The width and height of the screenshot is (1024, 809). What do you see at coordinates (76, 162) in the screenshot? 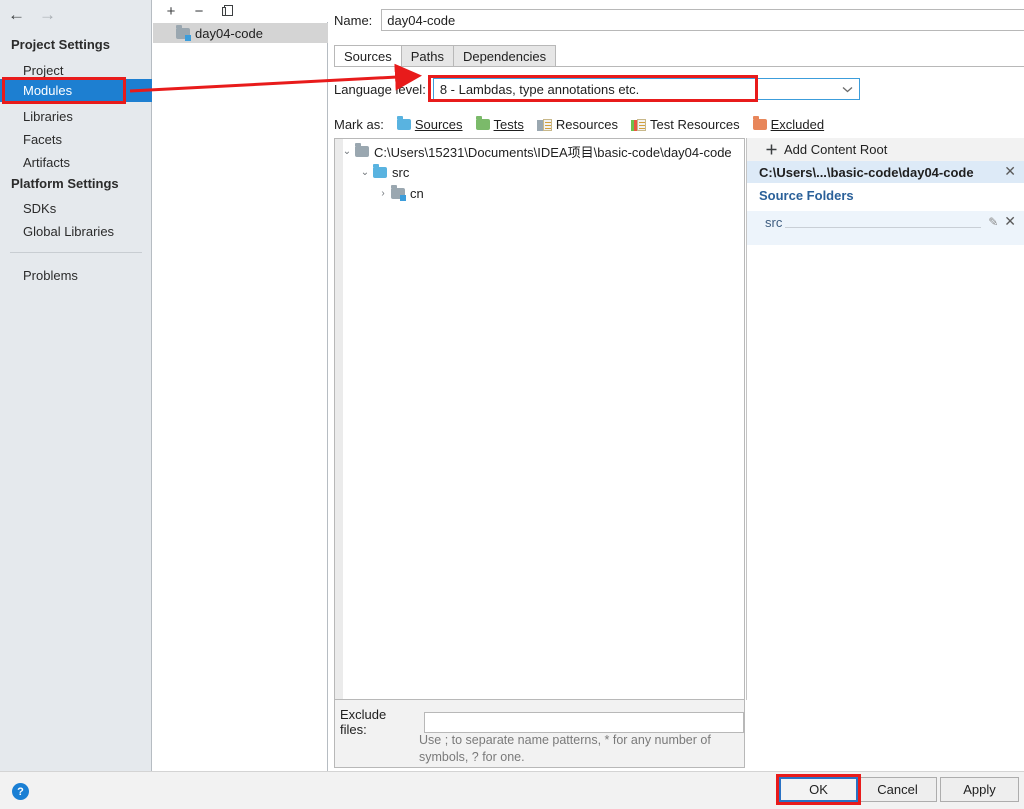
I see `sidebar-item-artifacts: Artifacts` at bounding box center [76, 162].